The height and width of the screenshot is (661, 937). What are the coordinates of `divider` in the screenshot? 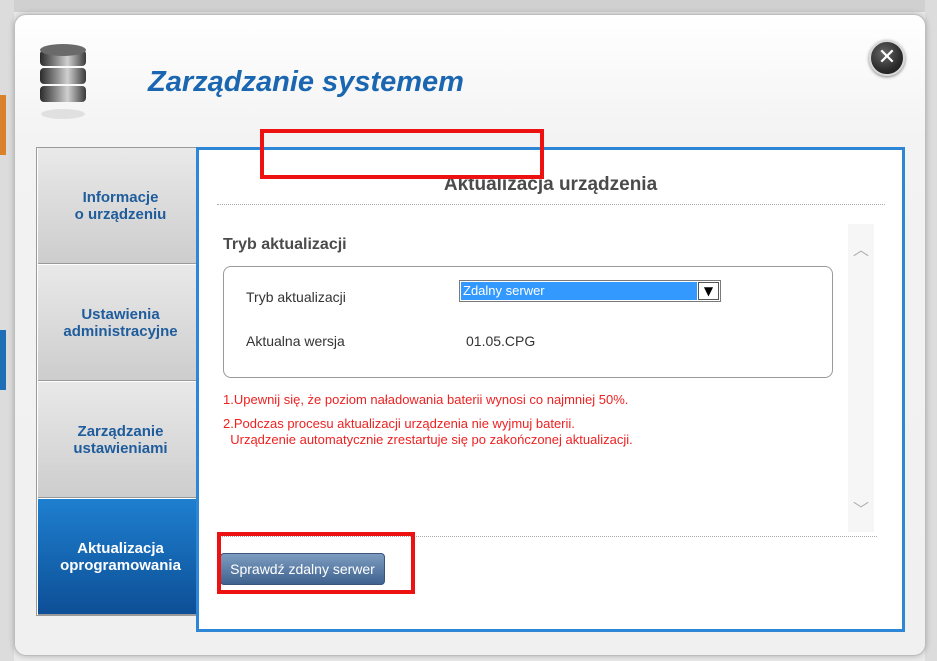 It's located at (551, 204).